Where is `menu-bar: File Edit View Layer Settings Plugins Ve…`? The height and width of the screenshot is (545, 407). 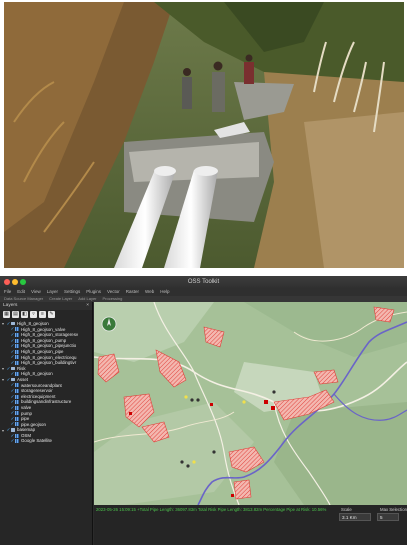 menu-bar: File Edit View Layer Settings Plugins Ve… is located at coordinates (203, 292).